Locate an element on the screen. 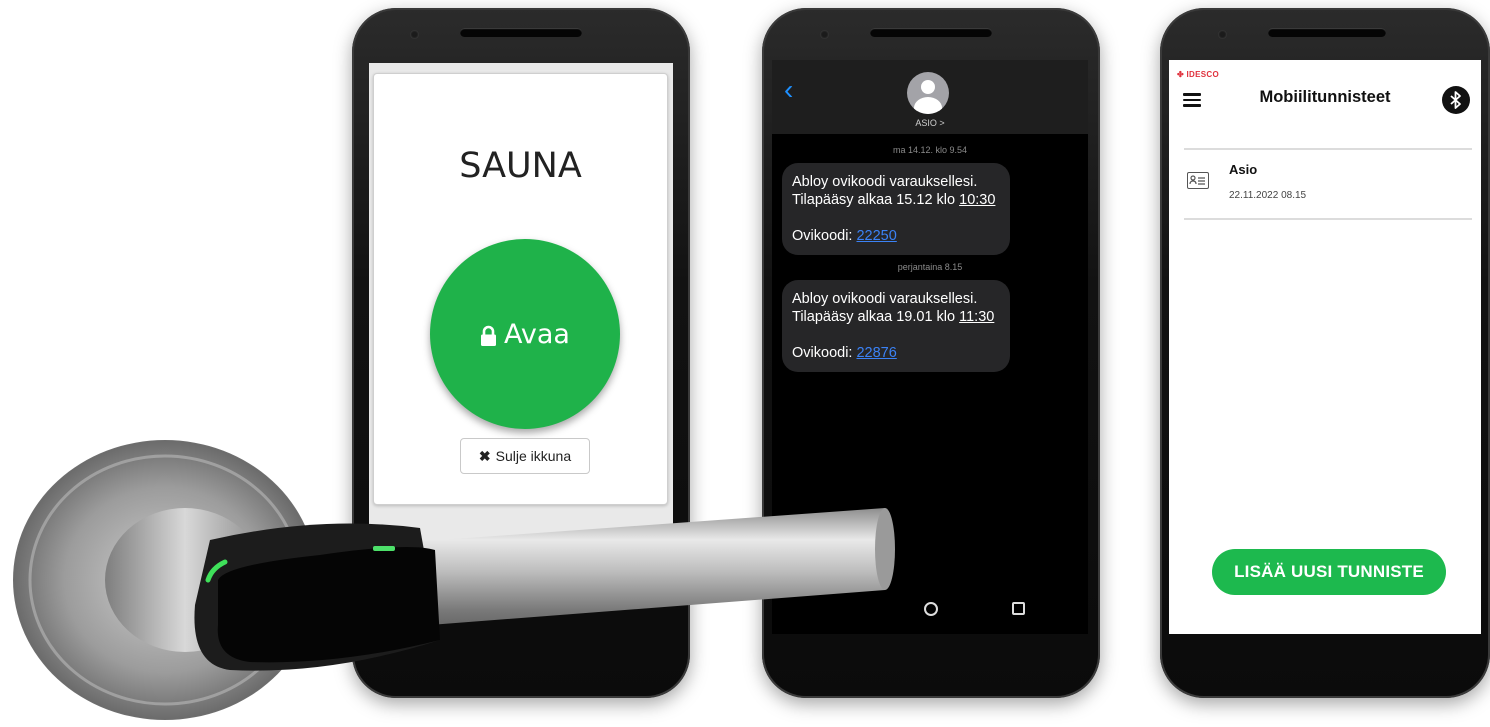  app-title: Mobiilitunnisteet is located at coordinates (1325, 97).